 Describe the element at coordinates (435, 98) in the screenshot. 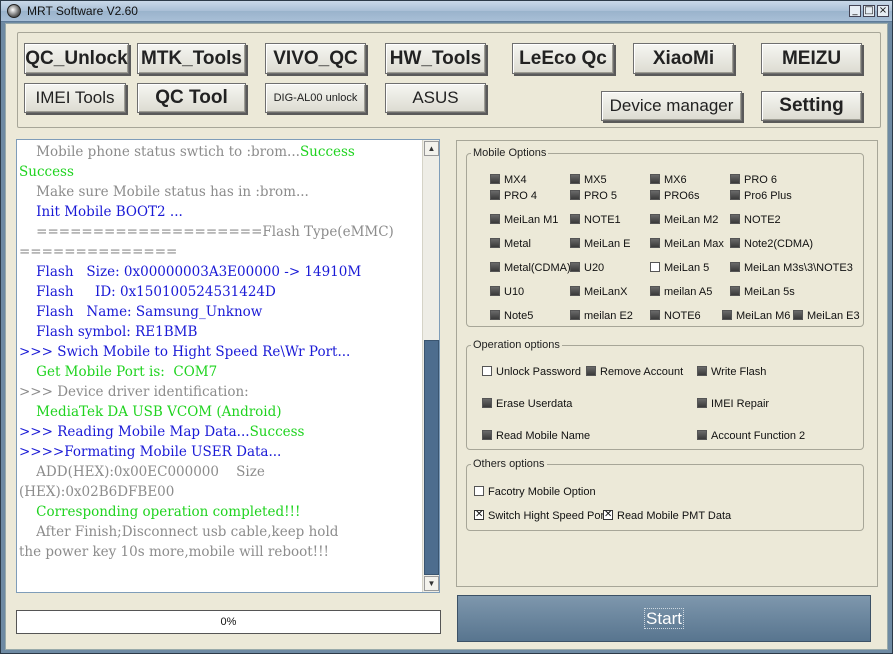

I see `asus-button: ASUS` at that location.